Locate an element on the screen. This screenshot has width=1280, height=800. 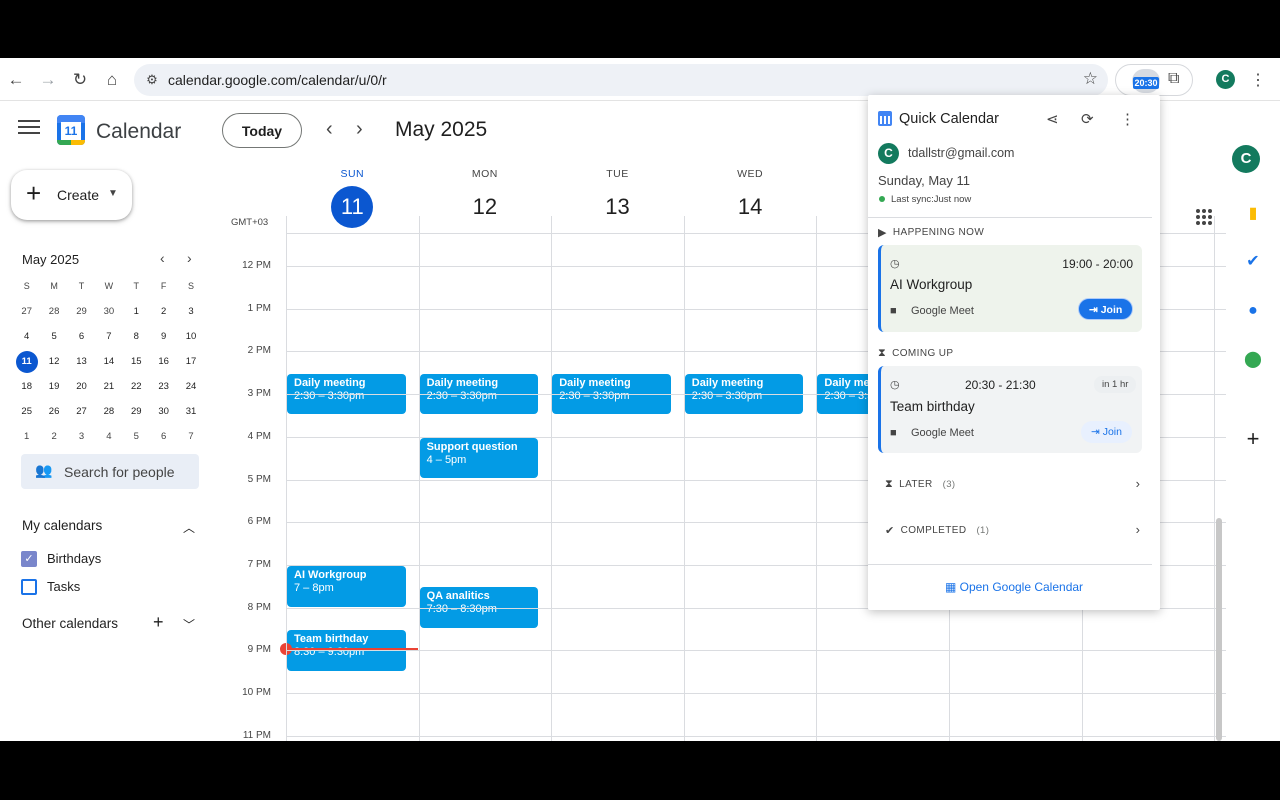
reload-icon: ↻ is located at coordinates (80, 80).